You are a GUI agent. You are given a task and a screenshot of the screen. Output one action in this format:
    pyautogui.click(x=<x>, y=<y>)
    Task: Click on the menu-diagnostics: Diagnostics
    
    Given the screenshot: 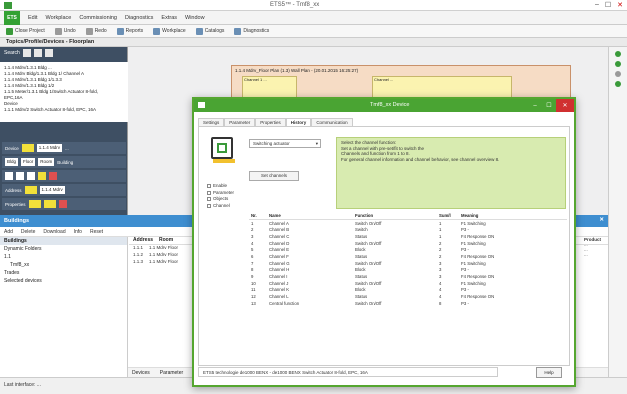 What is the action you would take?
    pyautogui.click(x=139, y=18)
    